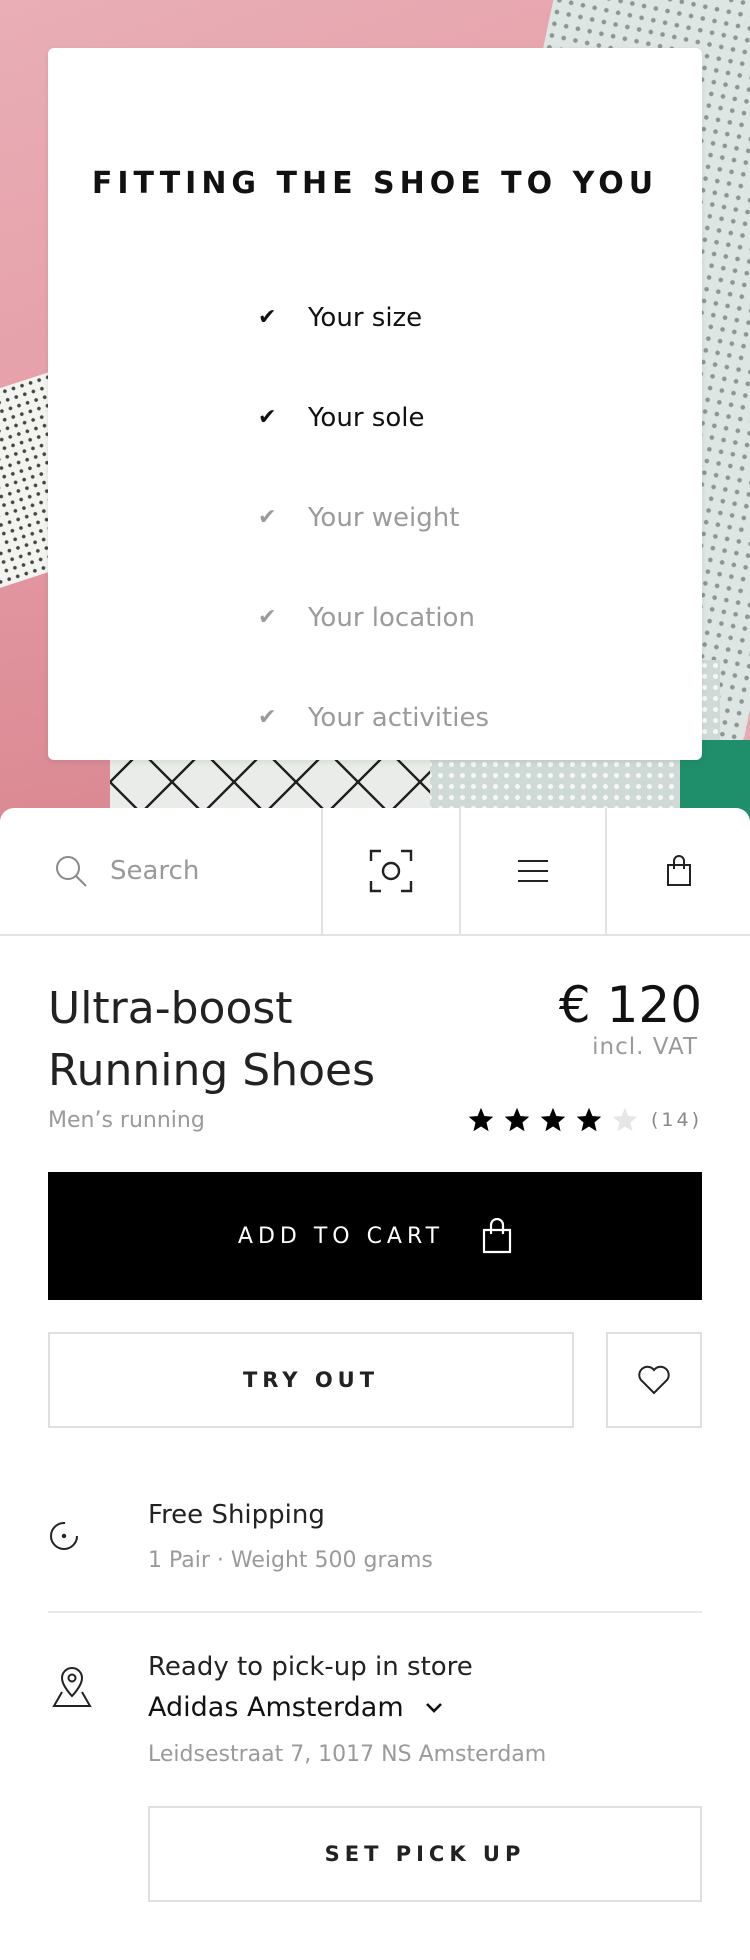 This screenshot has height=1960, width=750. I want to click on store-address: Leidsestraat 7, 1017 NS Amsterdam, so click(347, 1754).